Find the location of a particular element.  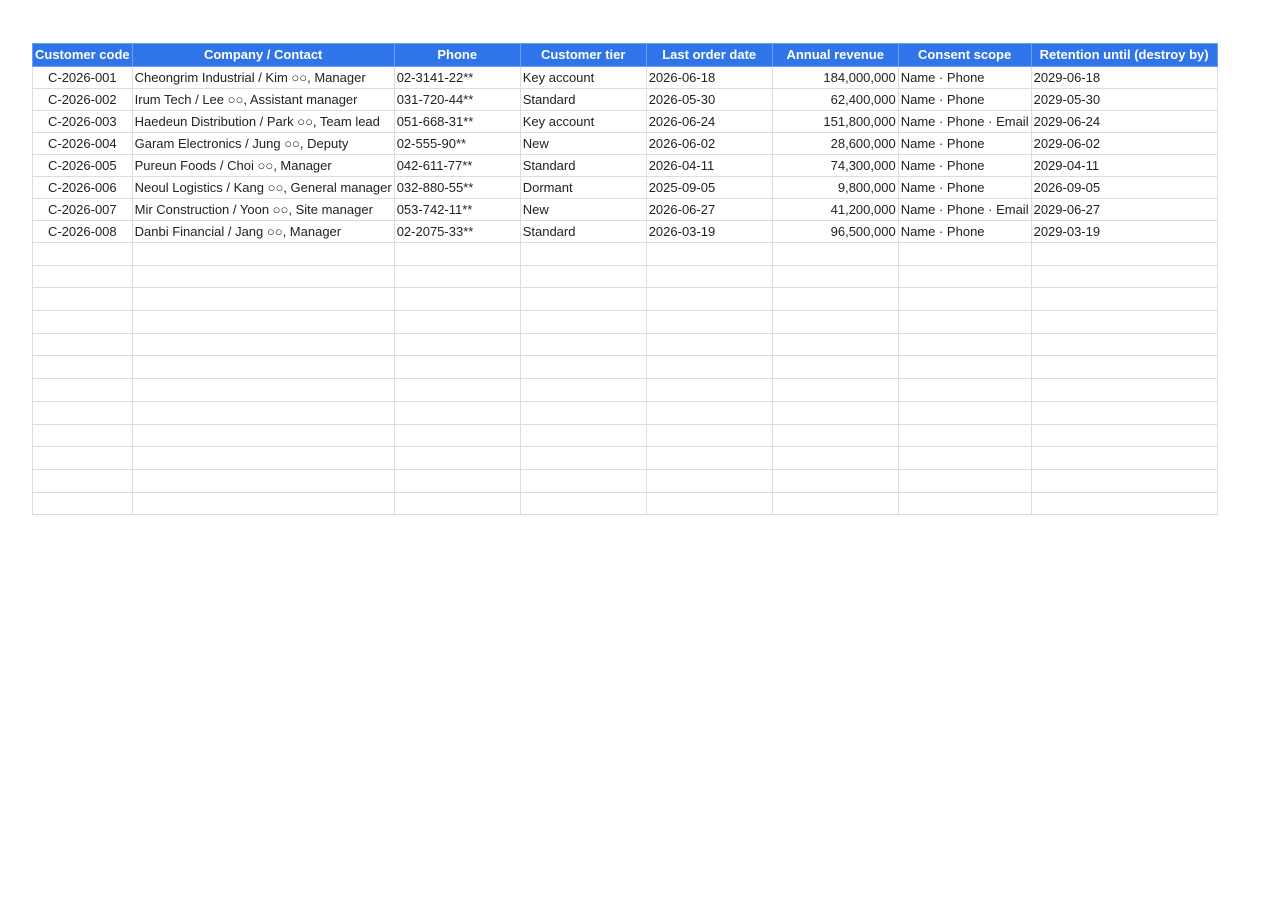

cell-phone: 02-2075-33** is located at coordinates (457, 231).